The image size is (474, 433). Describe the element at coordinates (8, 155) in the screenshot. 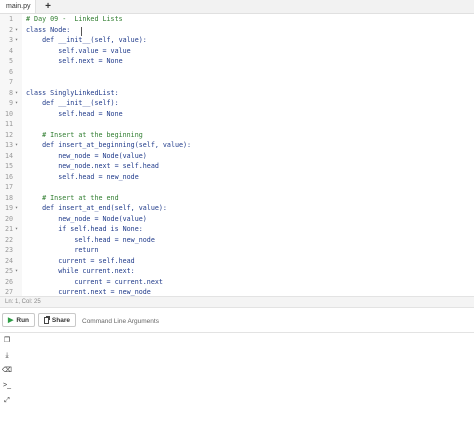

I see `line-number: 14` at that location.